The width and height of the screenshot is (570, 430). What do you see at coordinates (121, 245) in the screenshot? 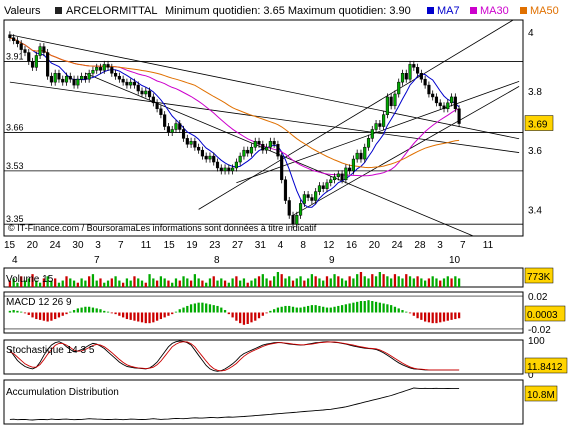
I see `x-tick-day-5: 7` at bounding box center [121, 245].